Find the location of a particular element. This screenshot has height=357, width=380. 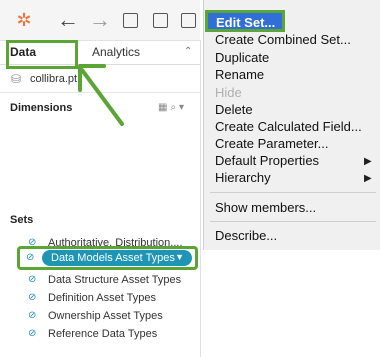

menu-item-hierarchy: Hierarchy is located at coordinates (243, 177).